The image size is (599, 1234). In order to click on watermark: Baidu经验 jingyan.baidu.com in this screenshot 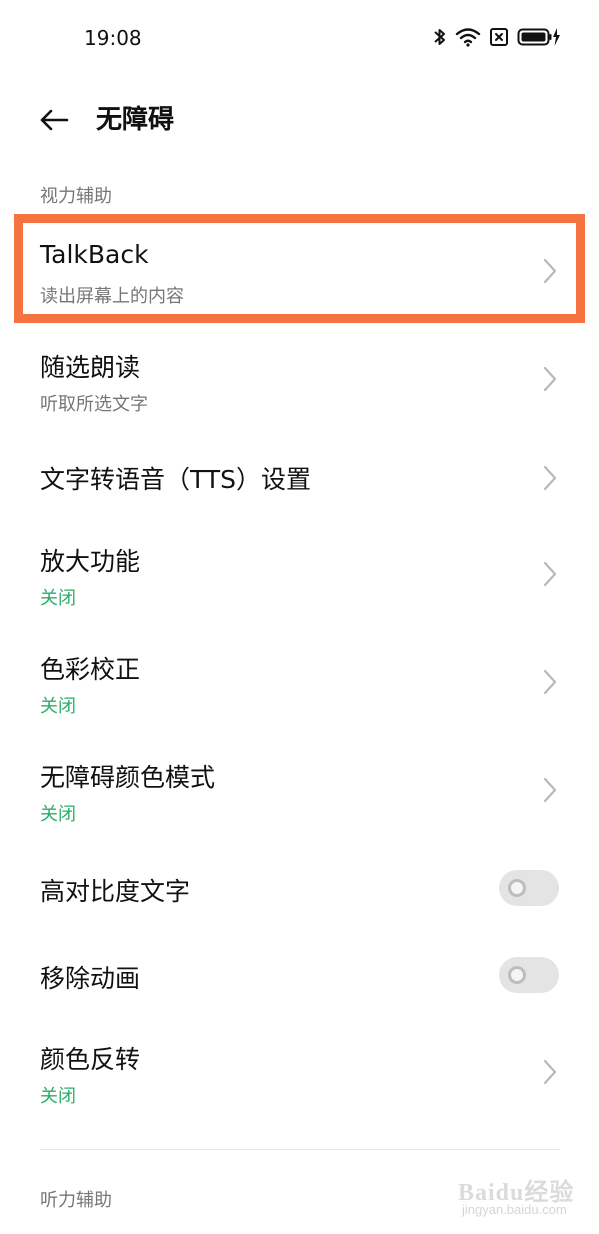, I will do `click(523, 1196)`.